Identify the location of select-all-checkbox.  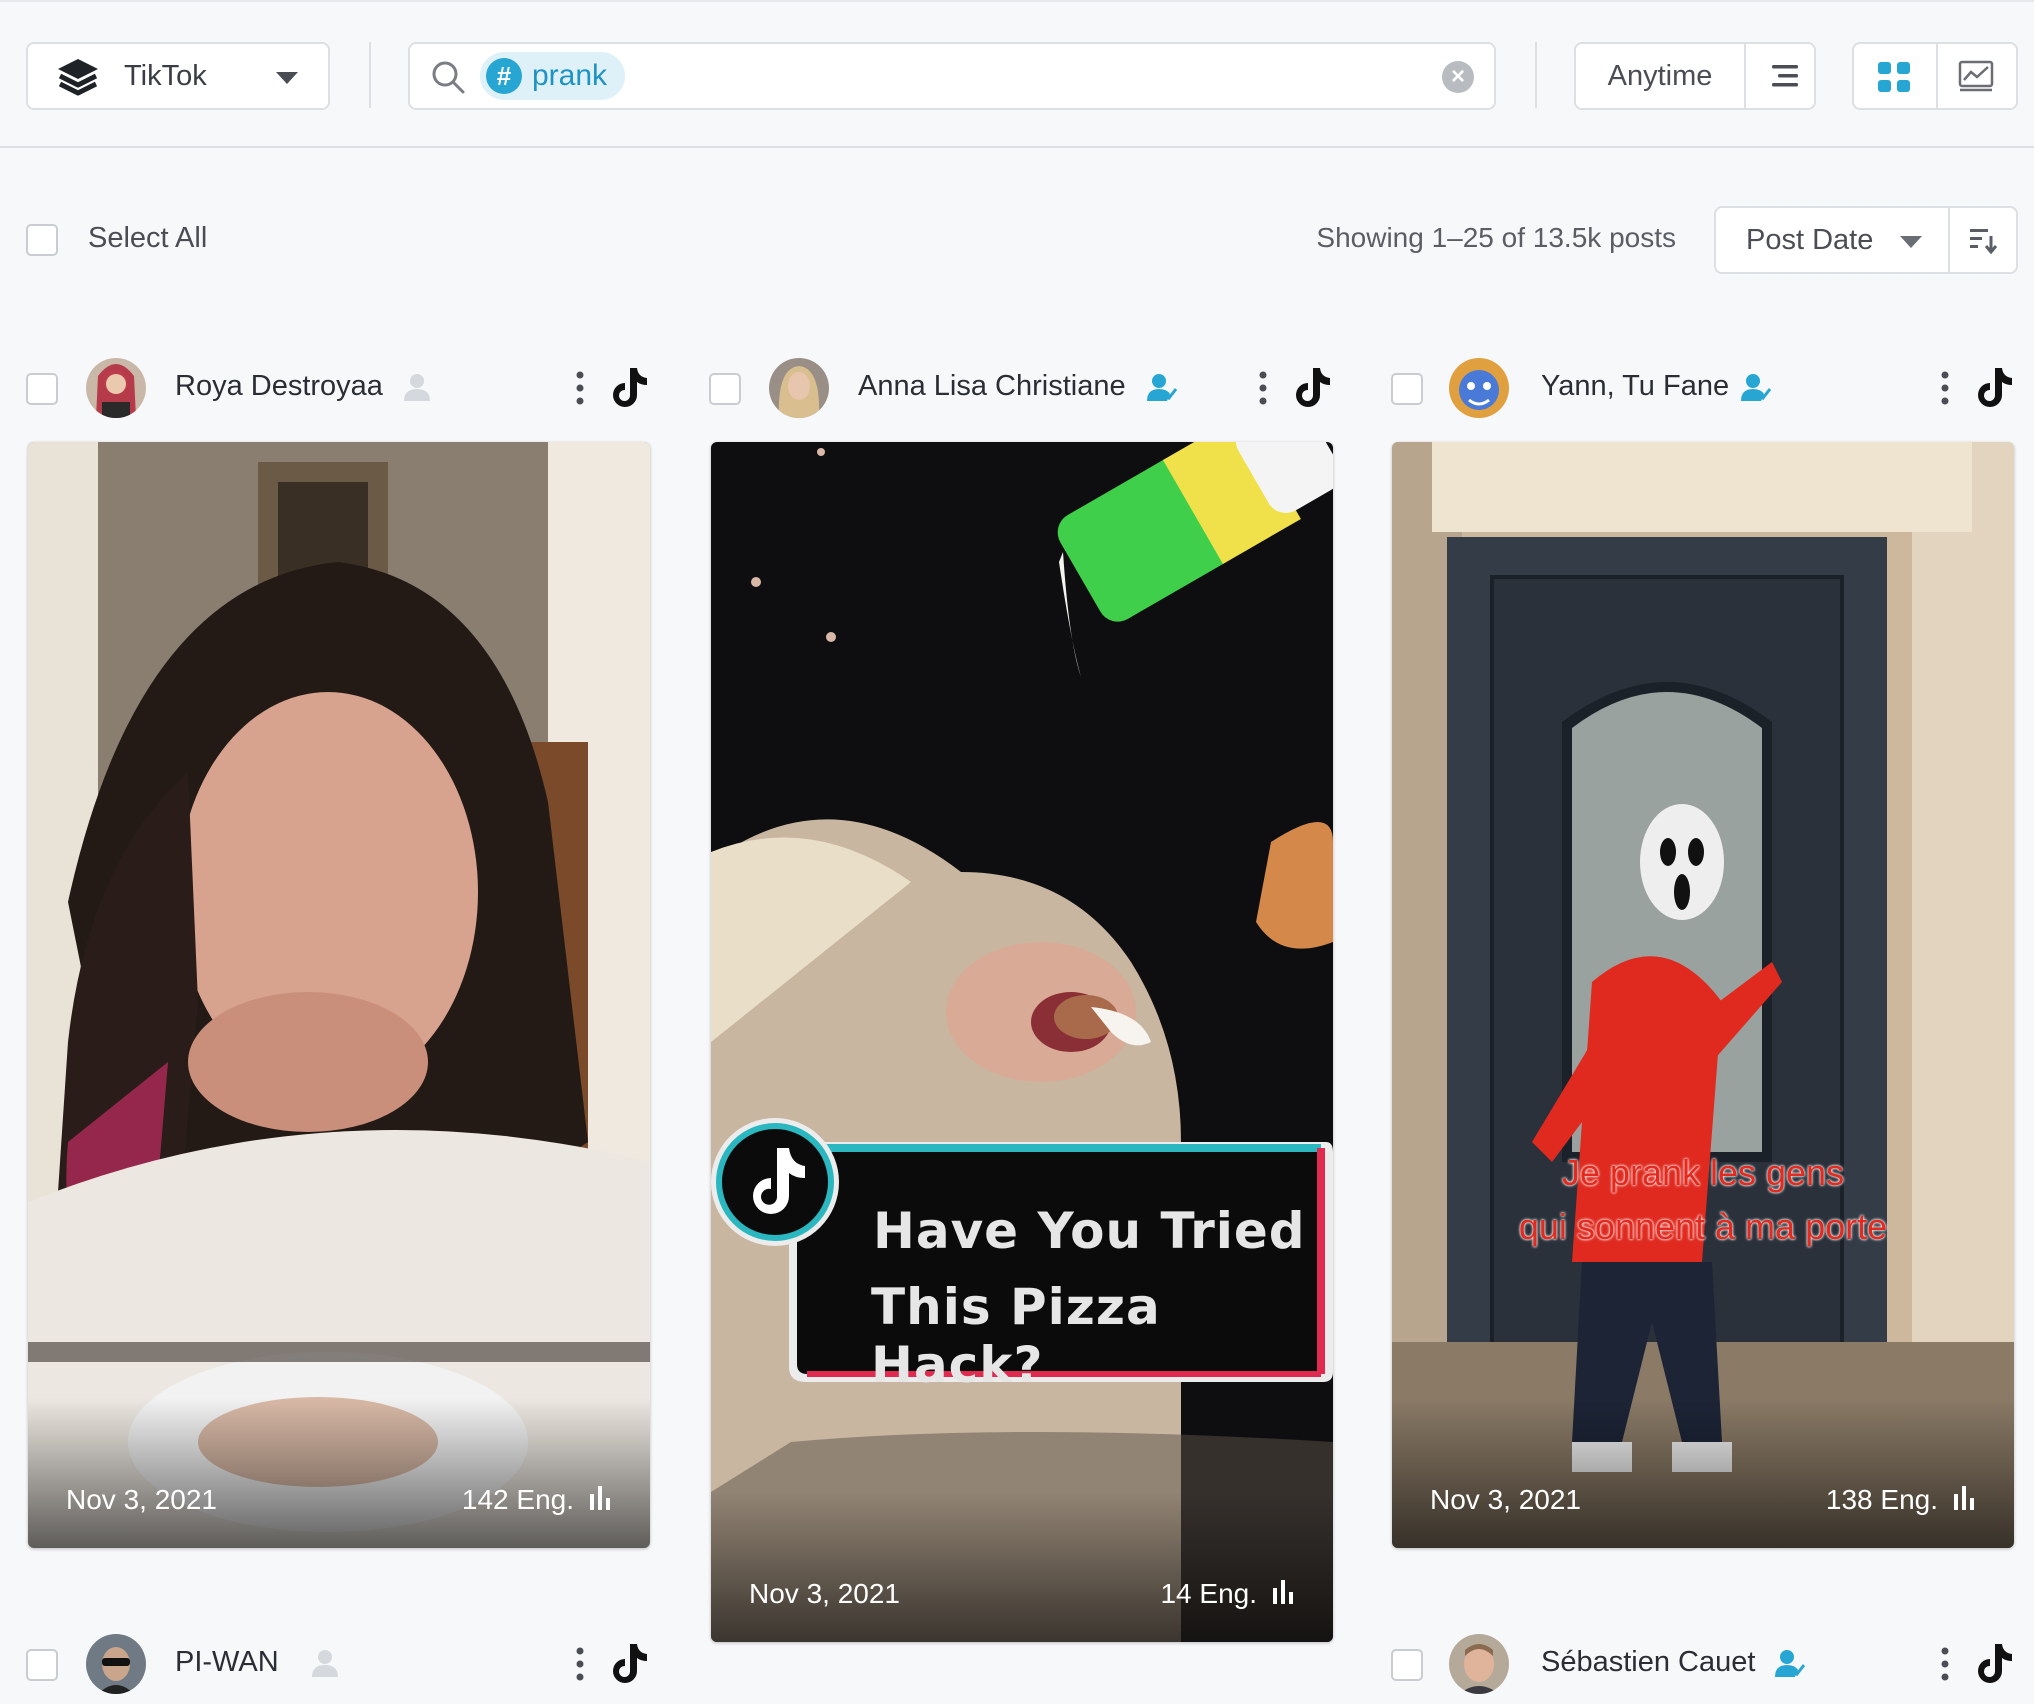
(42, 240).